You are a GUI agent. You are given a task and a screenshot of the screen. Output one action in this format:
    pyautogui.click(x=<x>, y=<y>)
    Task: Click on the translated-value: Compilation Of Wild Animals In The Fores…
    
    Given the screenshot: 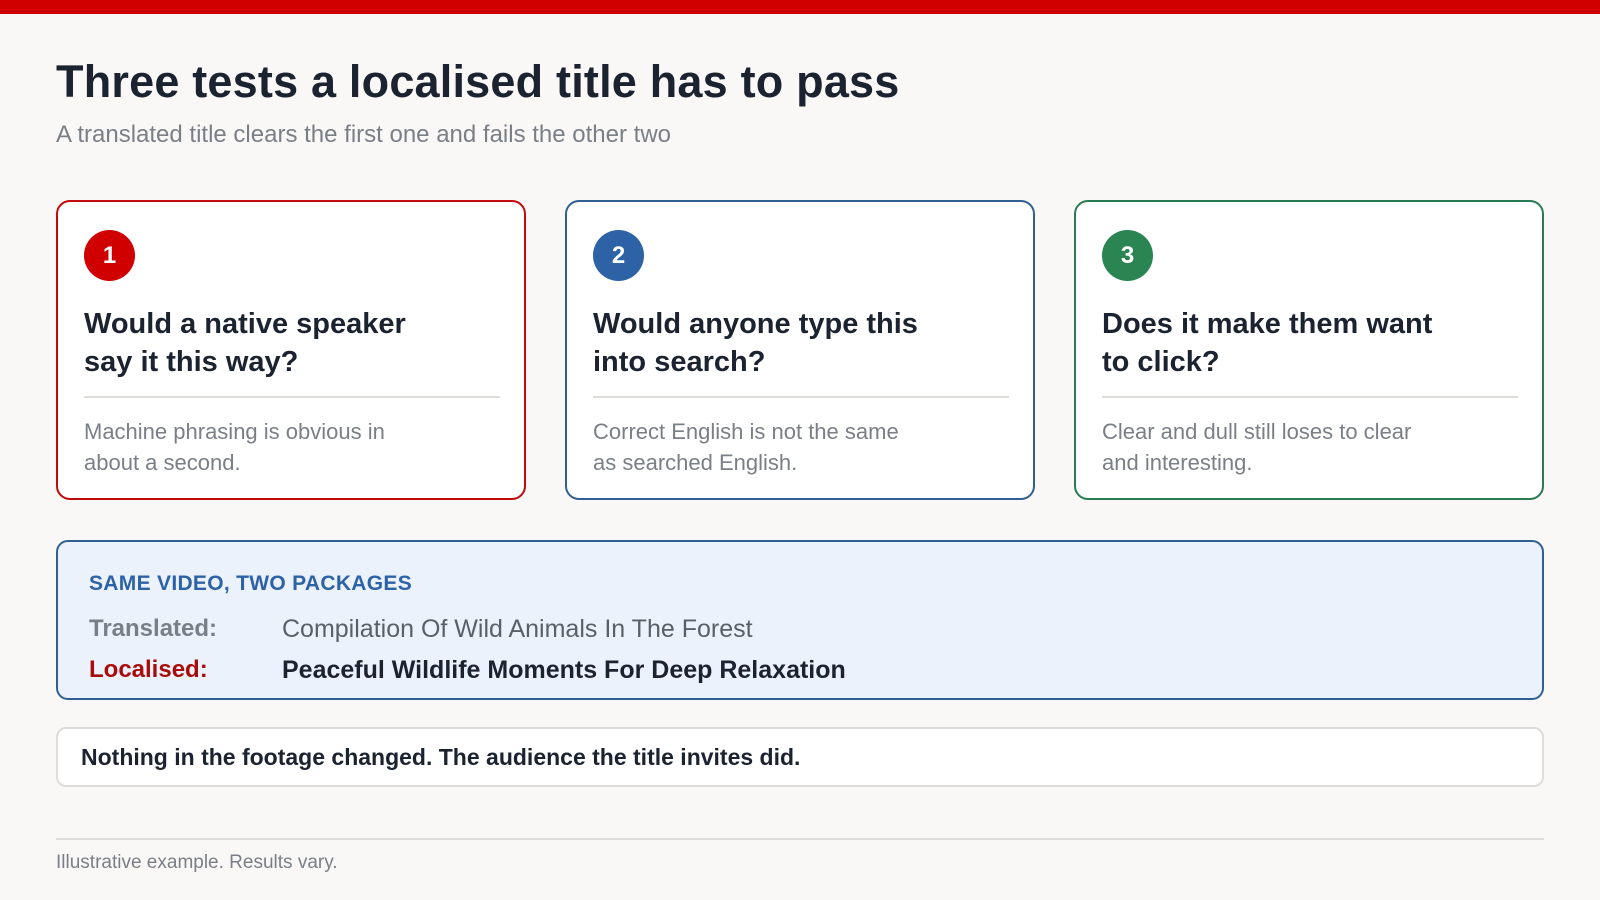 What is the action you would take?
    pyautogui.click(x=517, y=629)
    